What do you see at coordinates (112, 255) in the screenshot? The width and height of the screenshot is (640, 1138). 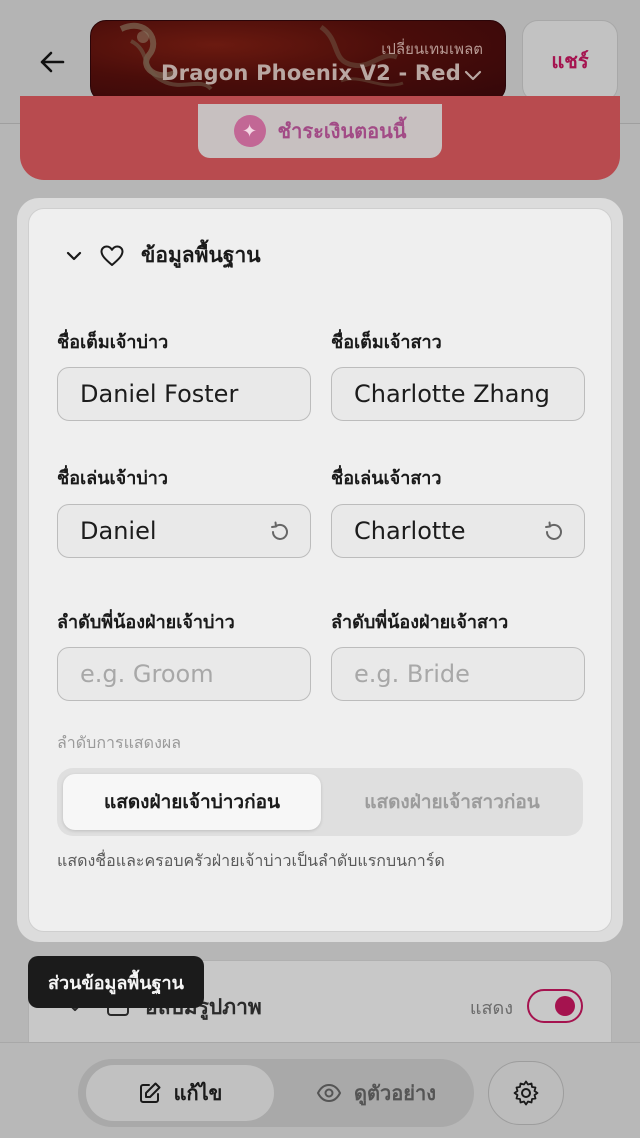 I see `heart-icon` at bounding box center [112, 255].